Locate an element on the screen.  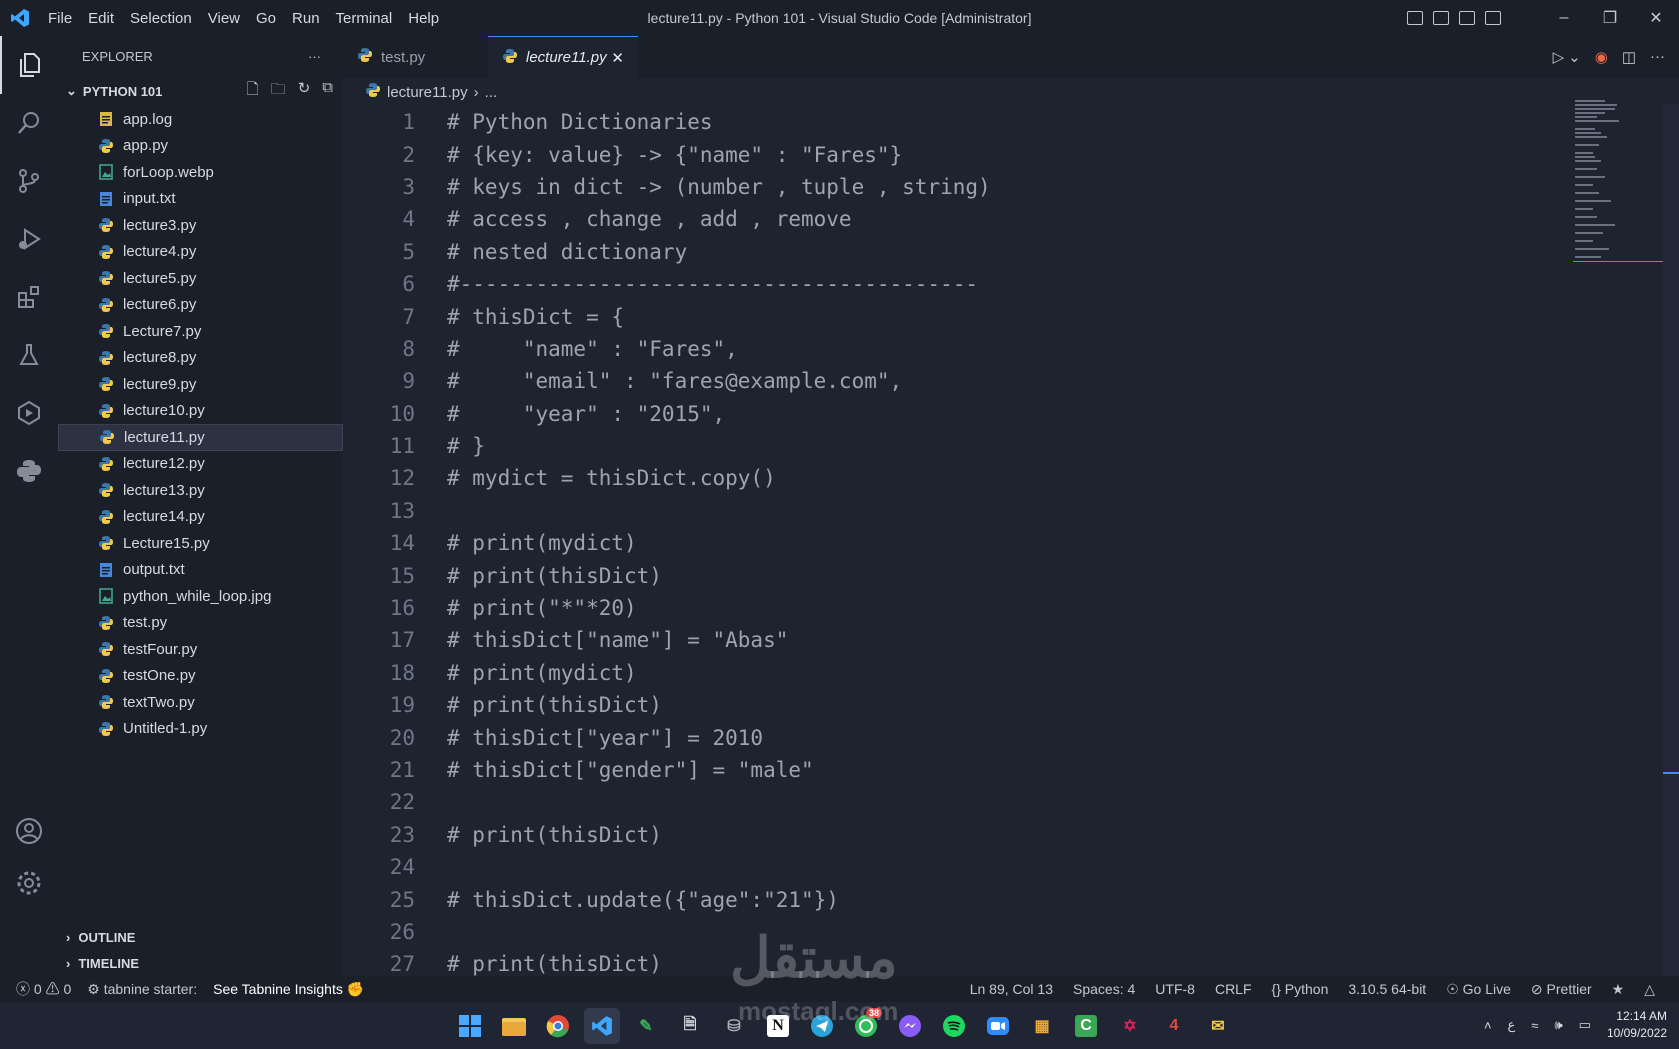
split-editor-icon: ◫ is located at coordinates (1629, 57).